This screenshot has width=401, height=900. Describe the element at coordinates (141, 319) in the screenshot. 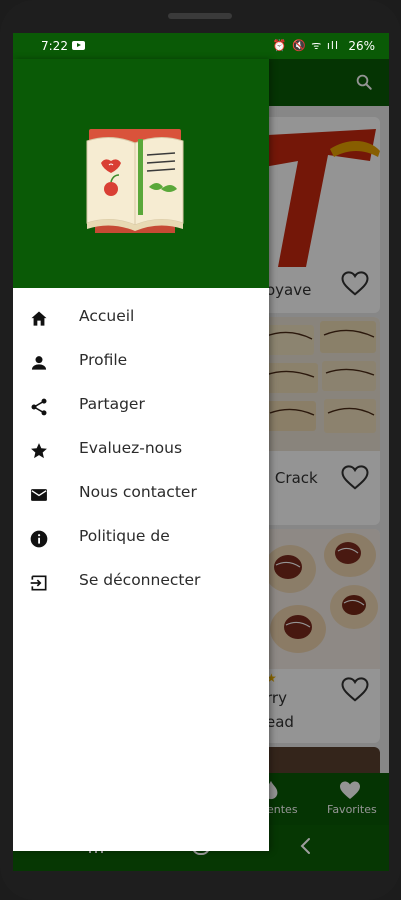

I see `menu-item-accueil: Accueil` at that location.